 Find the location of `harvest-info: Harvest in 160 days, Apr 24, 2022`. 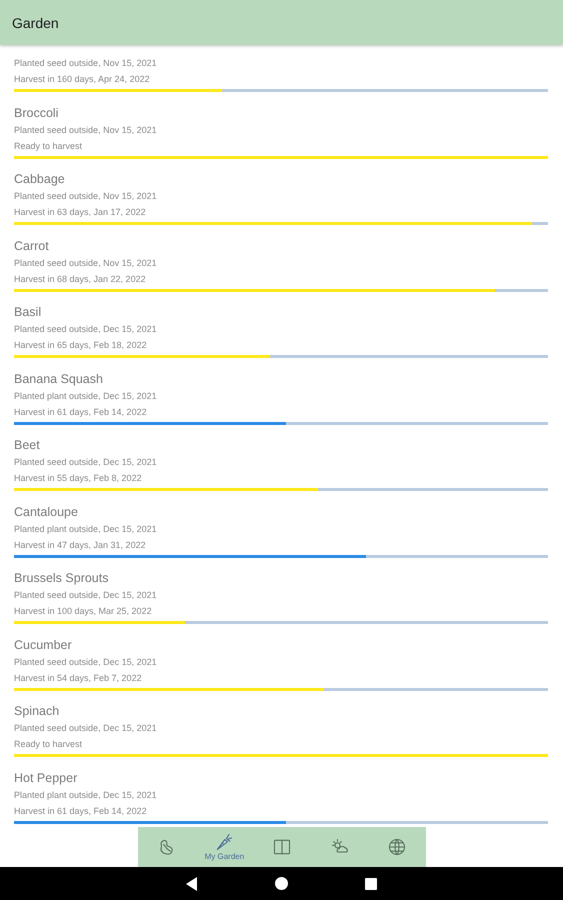

harvest-info: Harvest in 160 days, Apr 24, 2022 is located at coordinates (82, 79).